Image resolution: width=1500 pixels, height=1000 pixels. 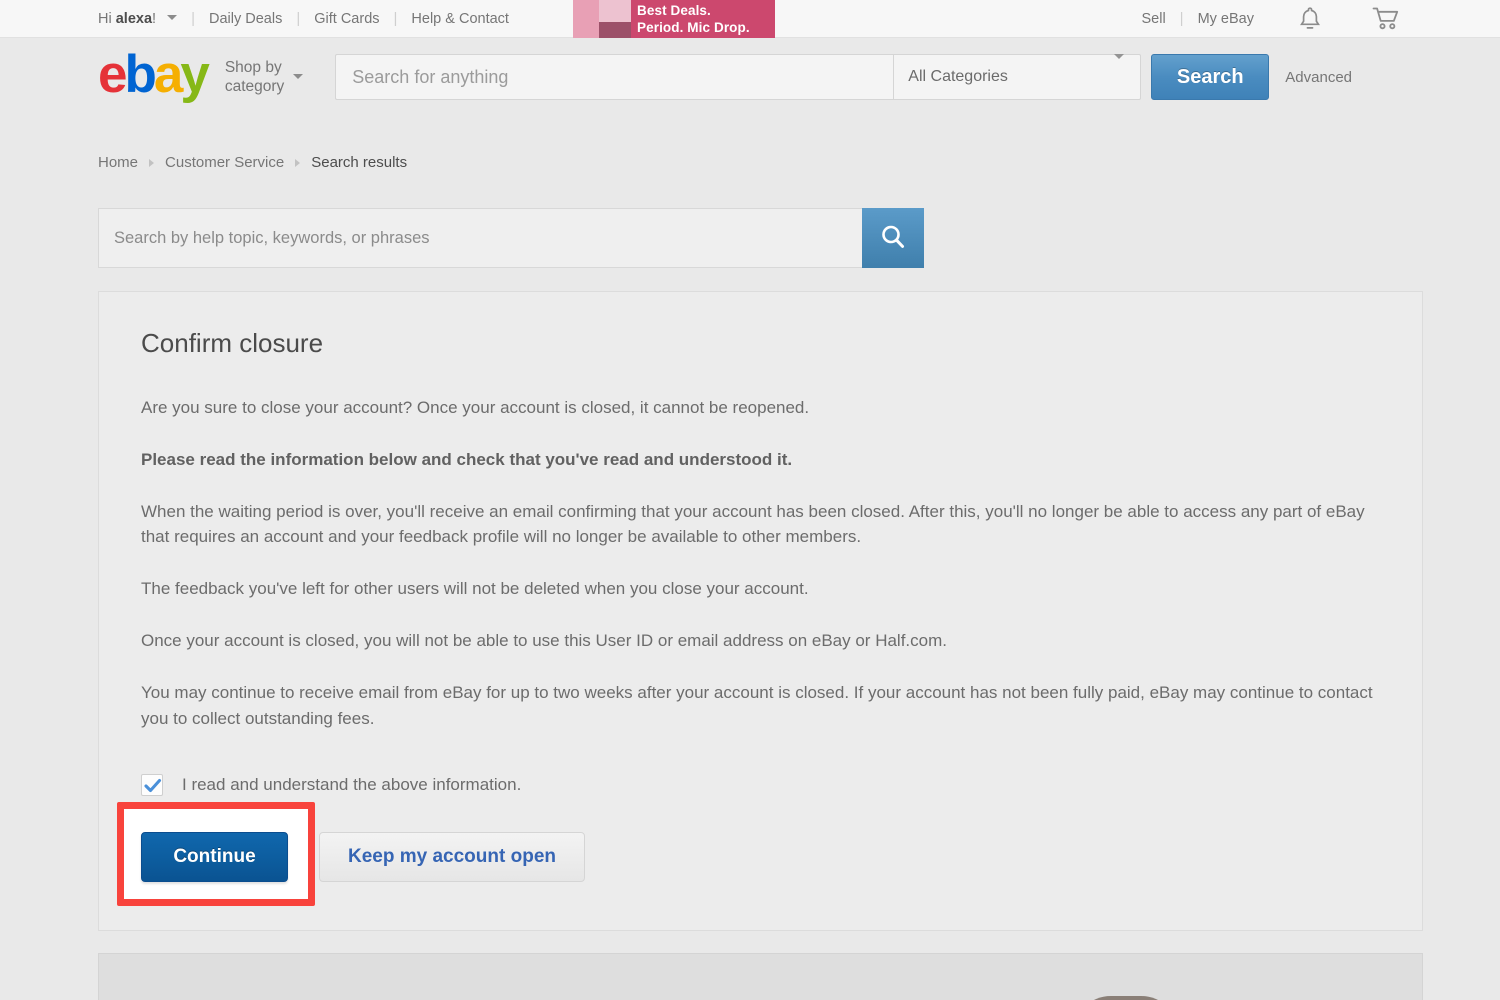 I want to click on promo-swatch-group, so click(x=602, y=19).